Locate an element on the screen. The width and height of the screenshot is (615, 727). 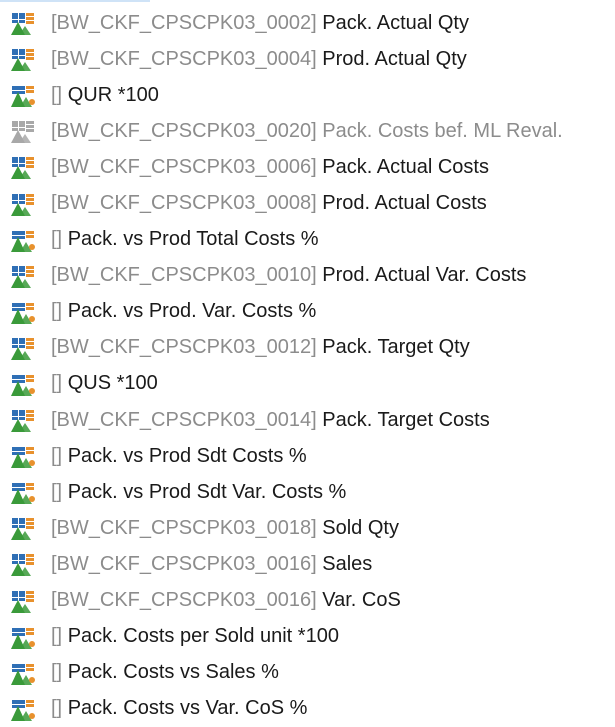
description: QUS *100 is located at coordinates (112, 383).